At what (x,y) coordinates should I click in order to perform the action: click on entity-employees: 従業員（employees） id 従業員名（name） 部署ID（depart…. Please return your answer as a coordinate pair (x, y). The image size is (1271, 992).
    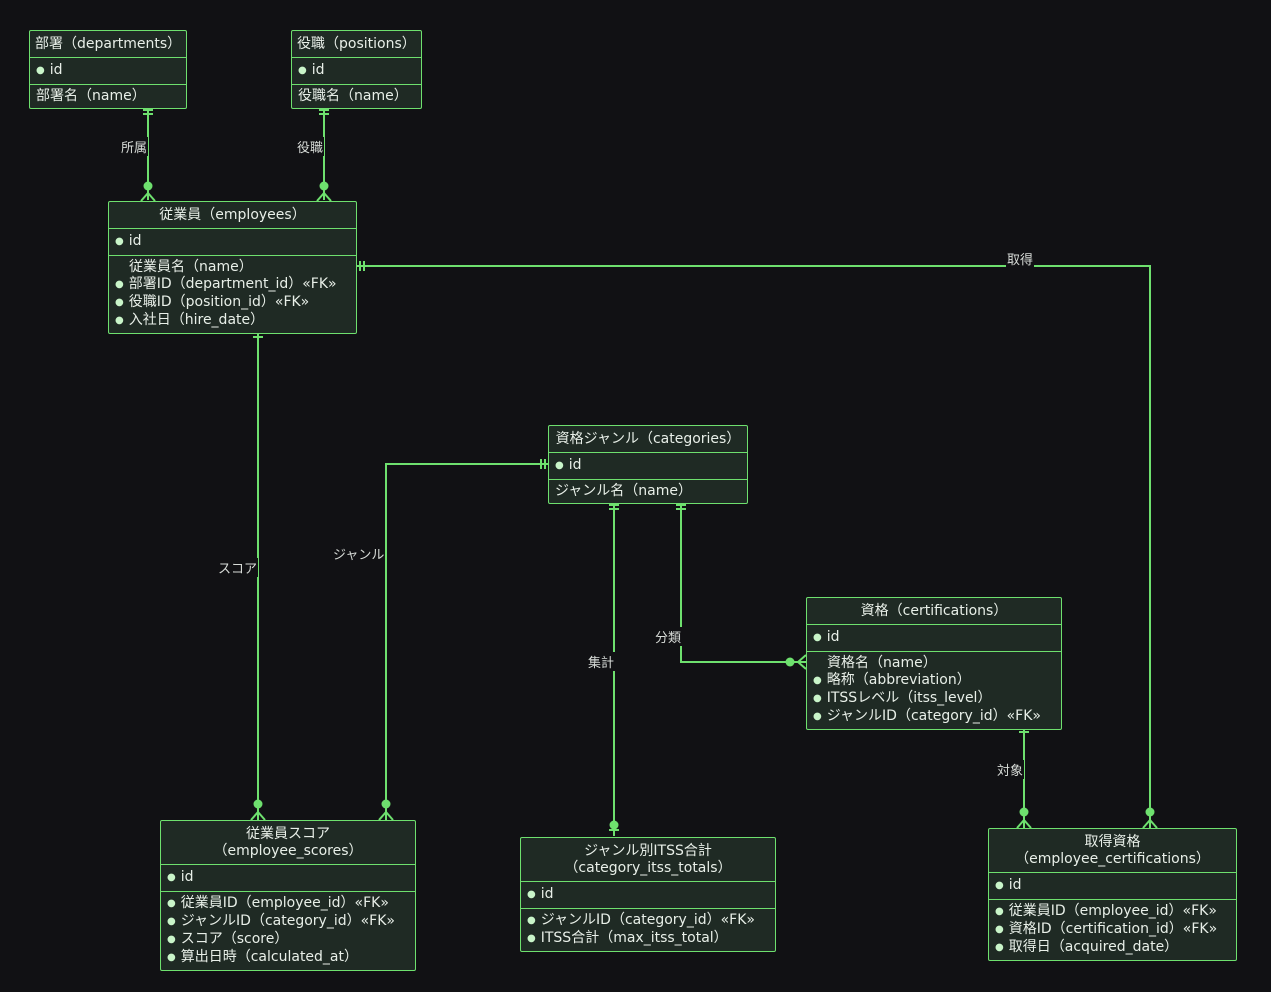
    Looking at the image, I should click on (232, 267).